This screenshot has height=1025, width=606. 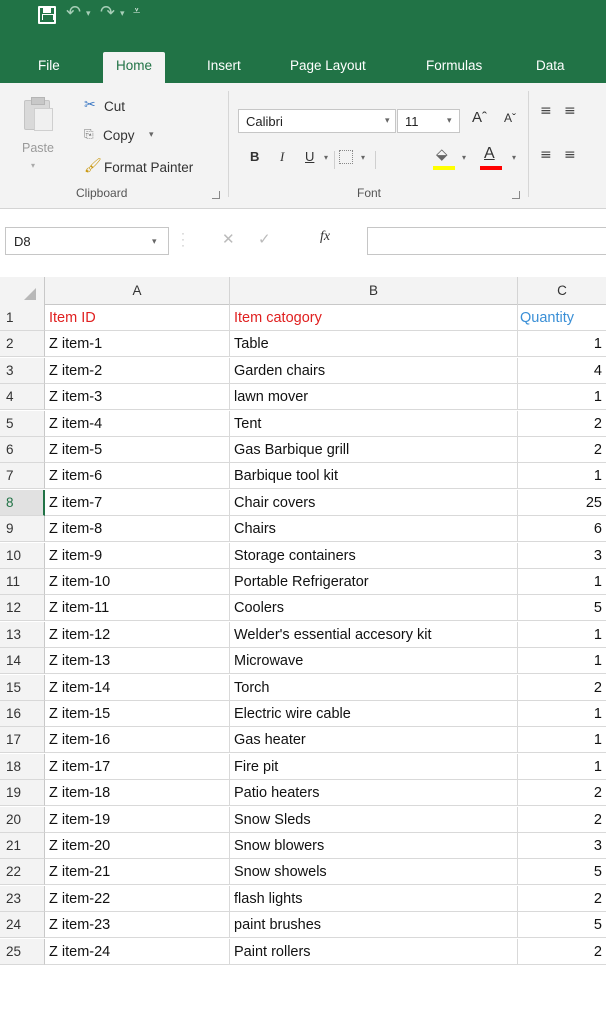 I want to click on decrease-font-icon: Aˇ, so click(x=510, y=118).